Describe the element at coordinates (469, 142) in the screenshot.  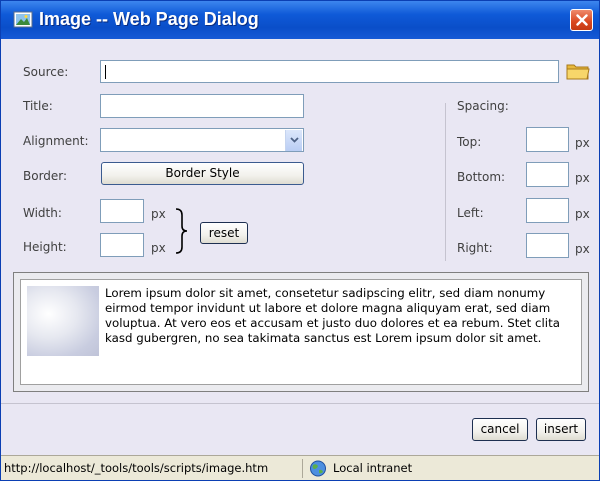
I see `spacing-top-label: Top:` at that location.